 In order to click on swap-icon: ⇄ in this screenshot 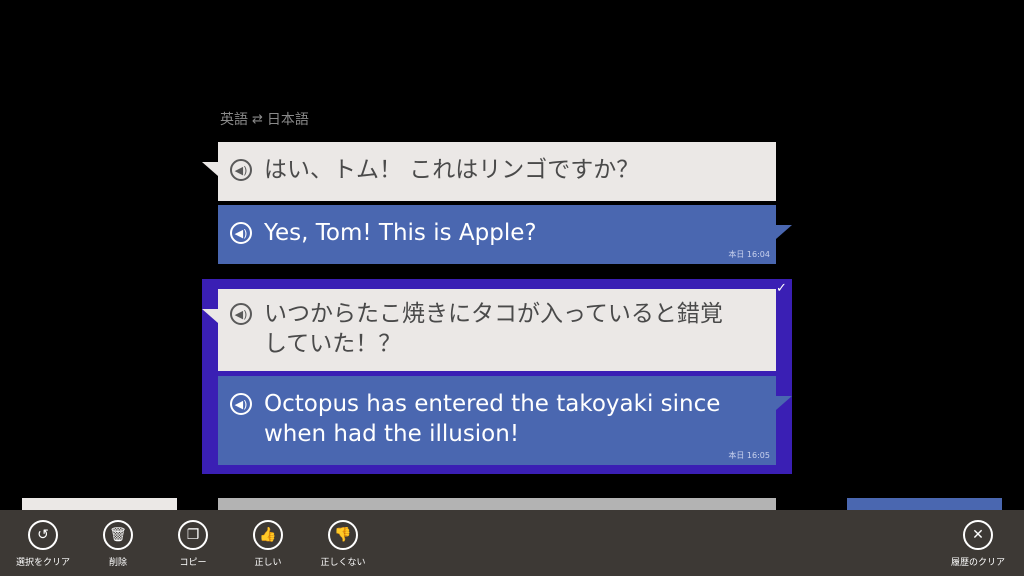, I will do `click(257, 119)`.